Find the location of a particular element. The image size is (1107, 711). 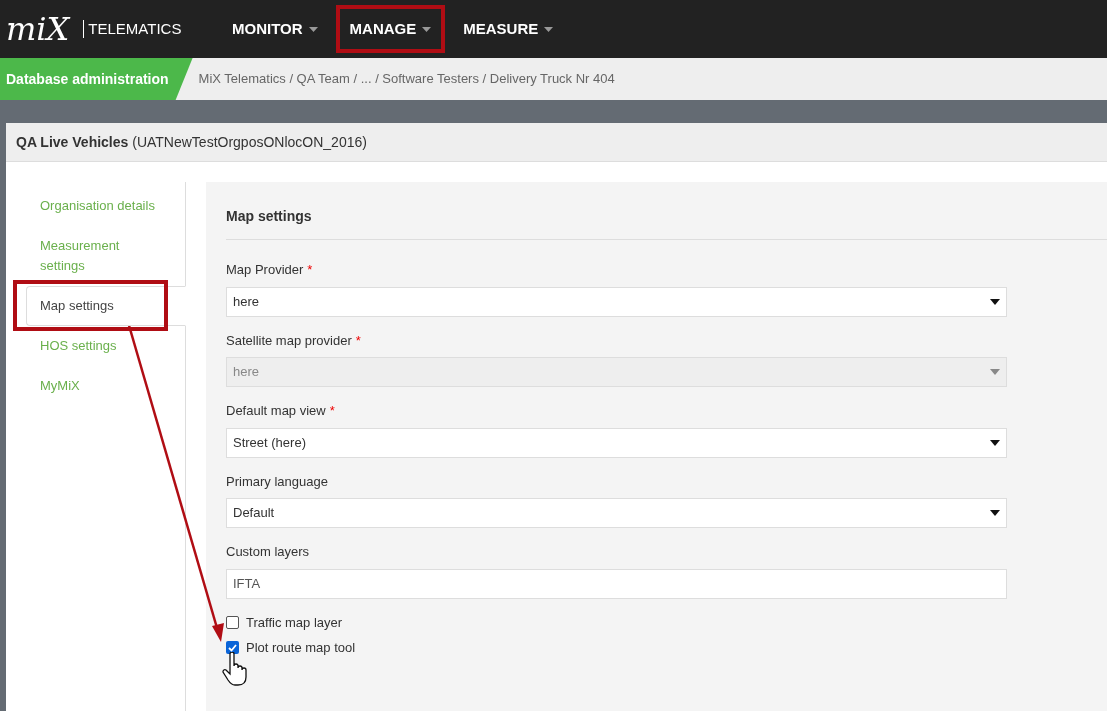

checkbox-label: Plot route map tool is located at coordinates (301, 648).